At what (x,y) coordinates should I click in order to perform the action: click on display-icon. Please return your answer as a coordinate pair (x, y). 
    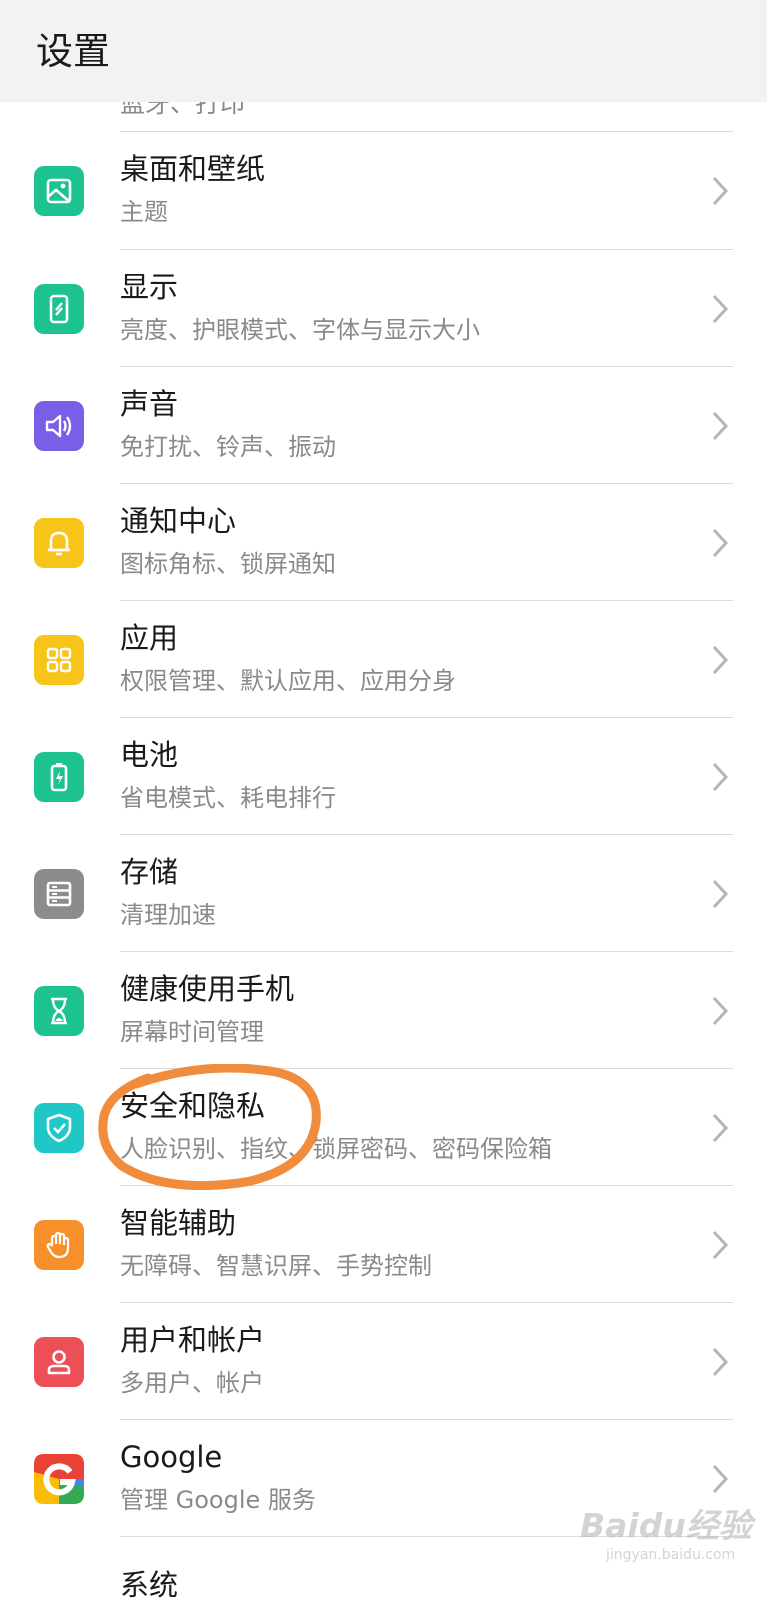
    Looking at the image, I should click on (59, 309).